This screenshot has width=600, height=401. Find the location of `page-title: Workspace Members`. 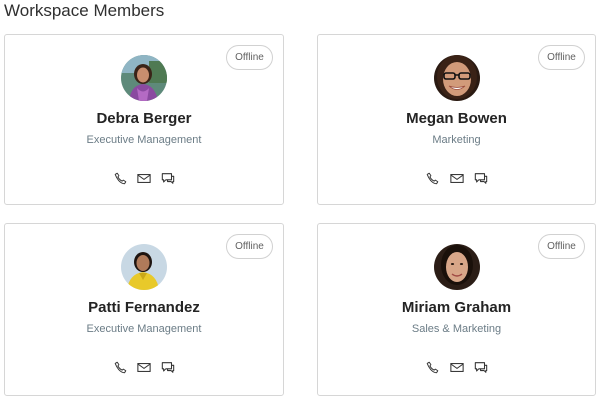

page-title: Workspace Members is located at coordinates (84, 10).